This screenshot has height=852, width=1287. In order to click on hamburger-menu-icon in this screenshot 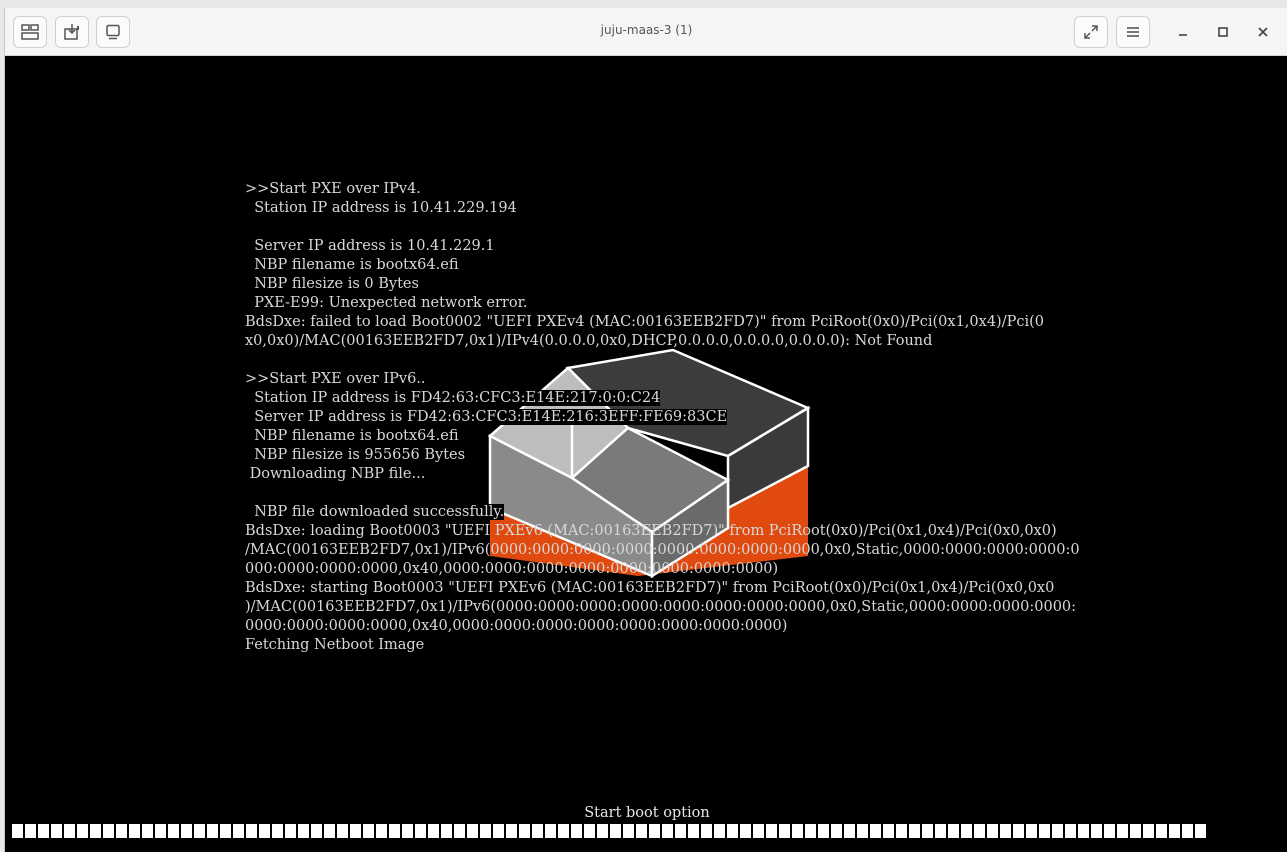, I will do `click(1133, 32)`.